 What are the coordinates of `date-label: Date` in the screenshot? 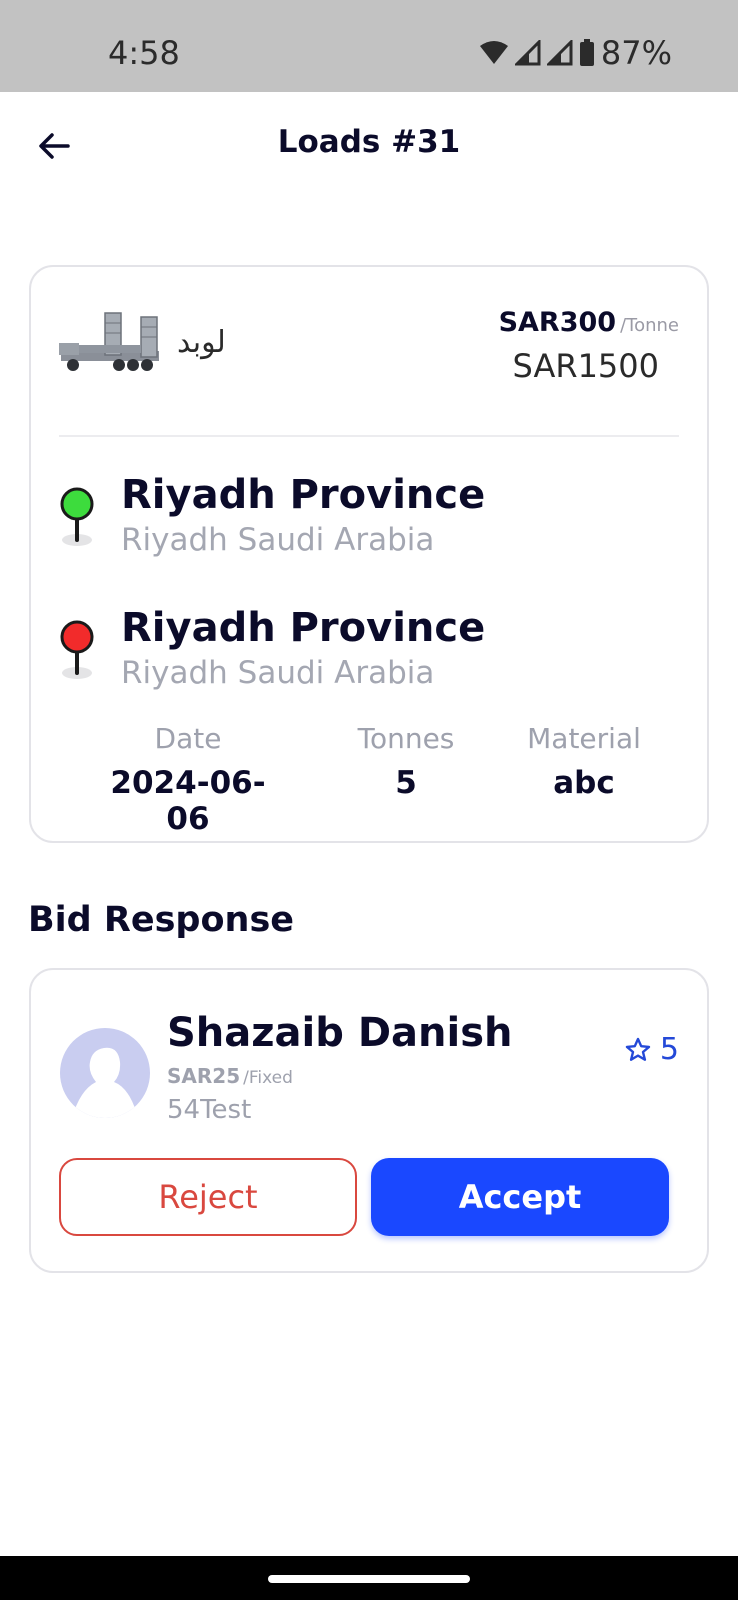 It's located at (188, 738).